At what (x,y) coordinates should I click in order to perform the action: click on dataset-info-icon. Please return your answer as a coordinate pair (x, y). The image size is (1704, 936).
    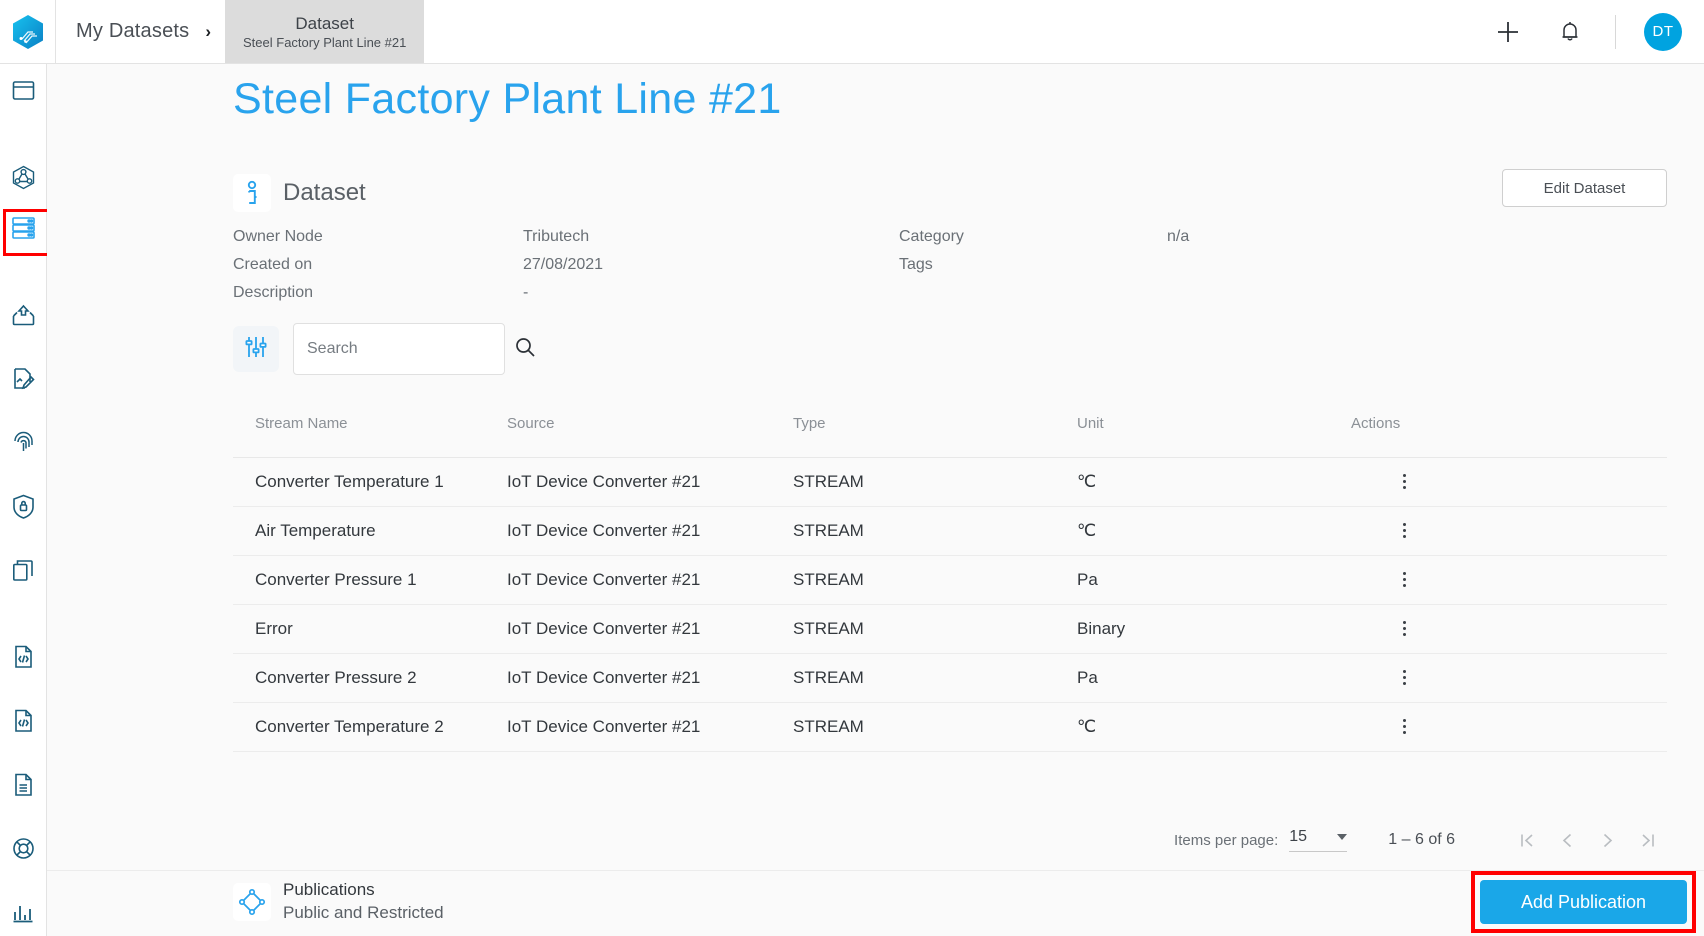
    Looking at the image, I should click on (252, 193).